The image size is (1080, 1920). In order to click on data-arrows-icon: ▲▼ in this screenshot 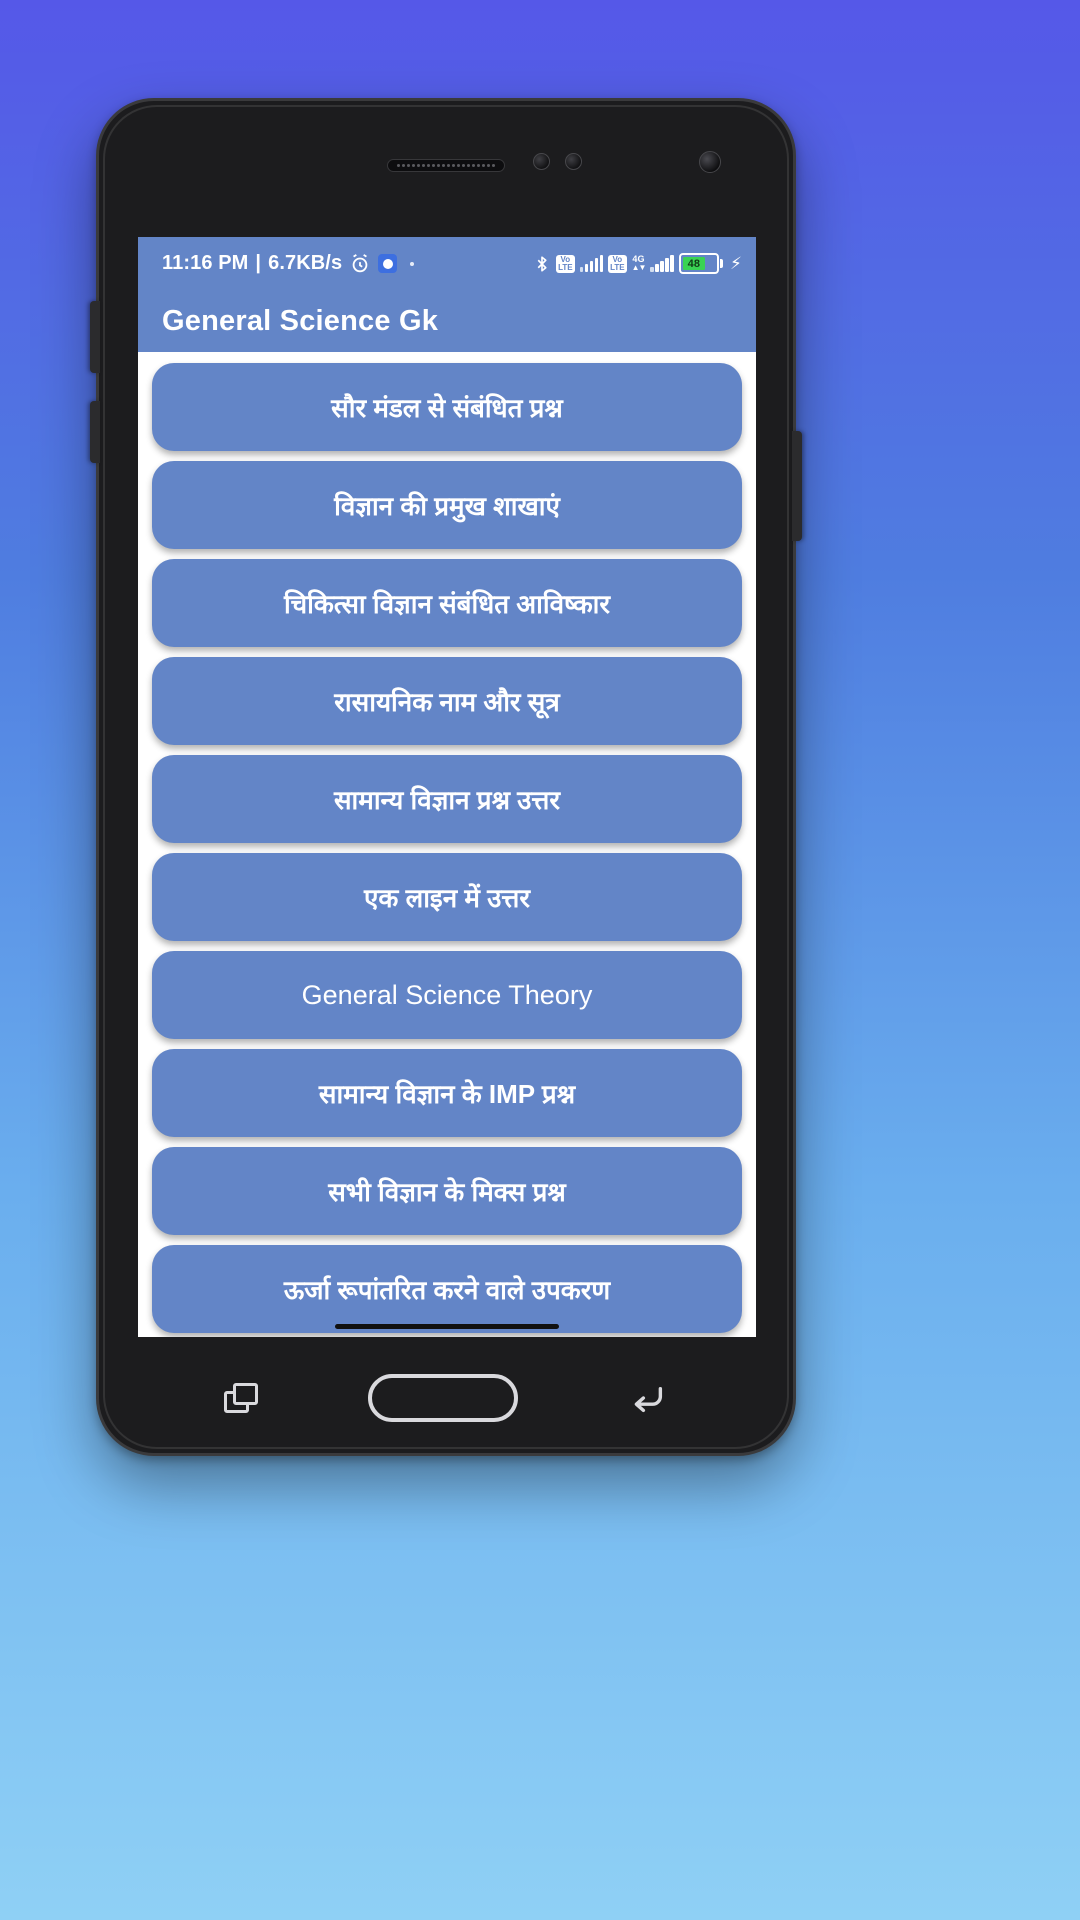, I will do `click(639, 267)`.